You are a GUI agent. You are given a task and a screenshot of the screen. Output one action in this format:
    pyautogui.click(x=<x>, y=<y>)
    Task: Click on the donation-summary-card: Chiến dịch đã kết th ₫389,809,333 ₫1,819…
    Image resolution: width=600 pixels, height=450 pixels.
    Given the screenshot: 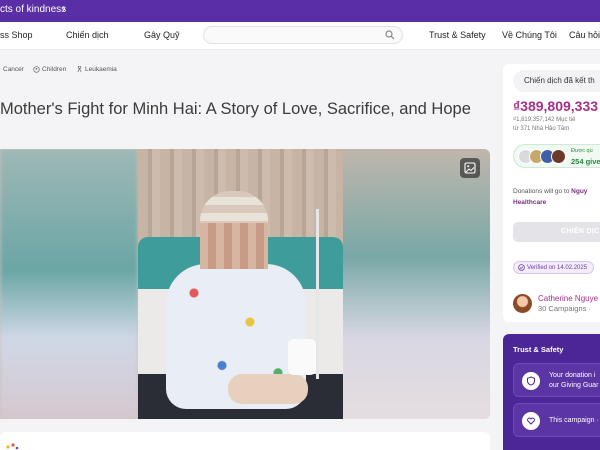 What is the action you would take?
    pyautogui.click(x=551, y=193)
    